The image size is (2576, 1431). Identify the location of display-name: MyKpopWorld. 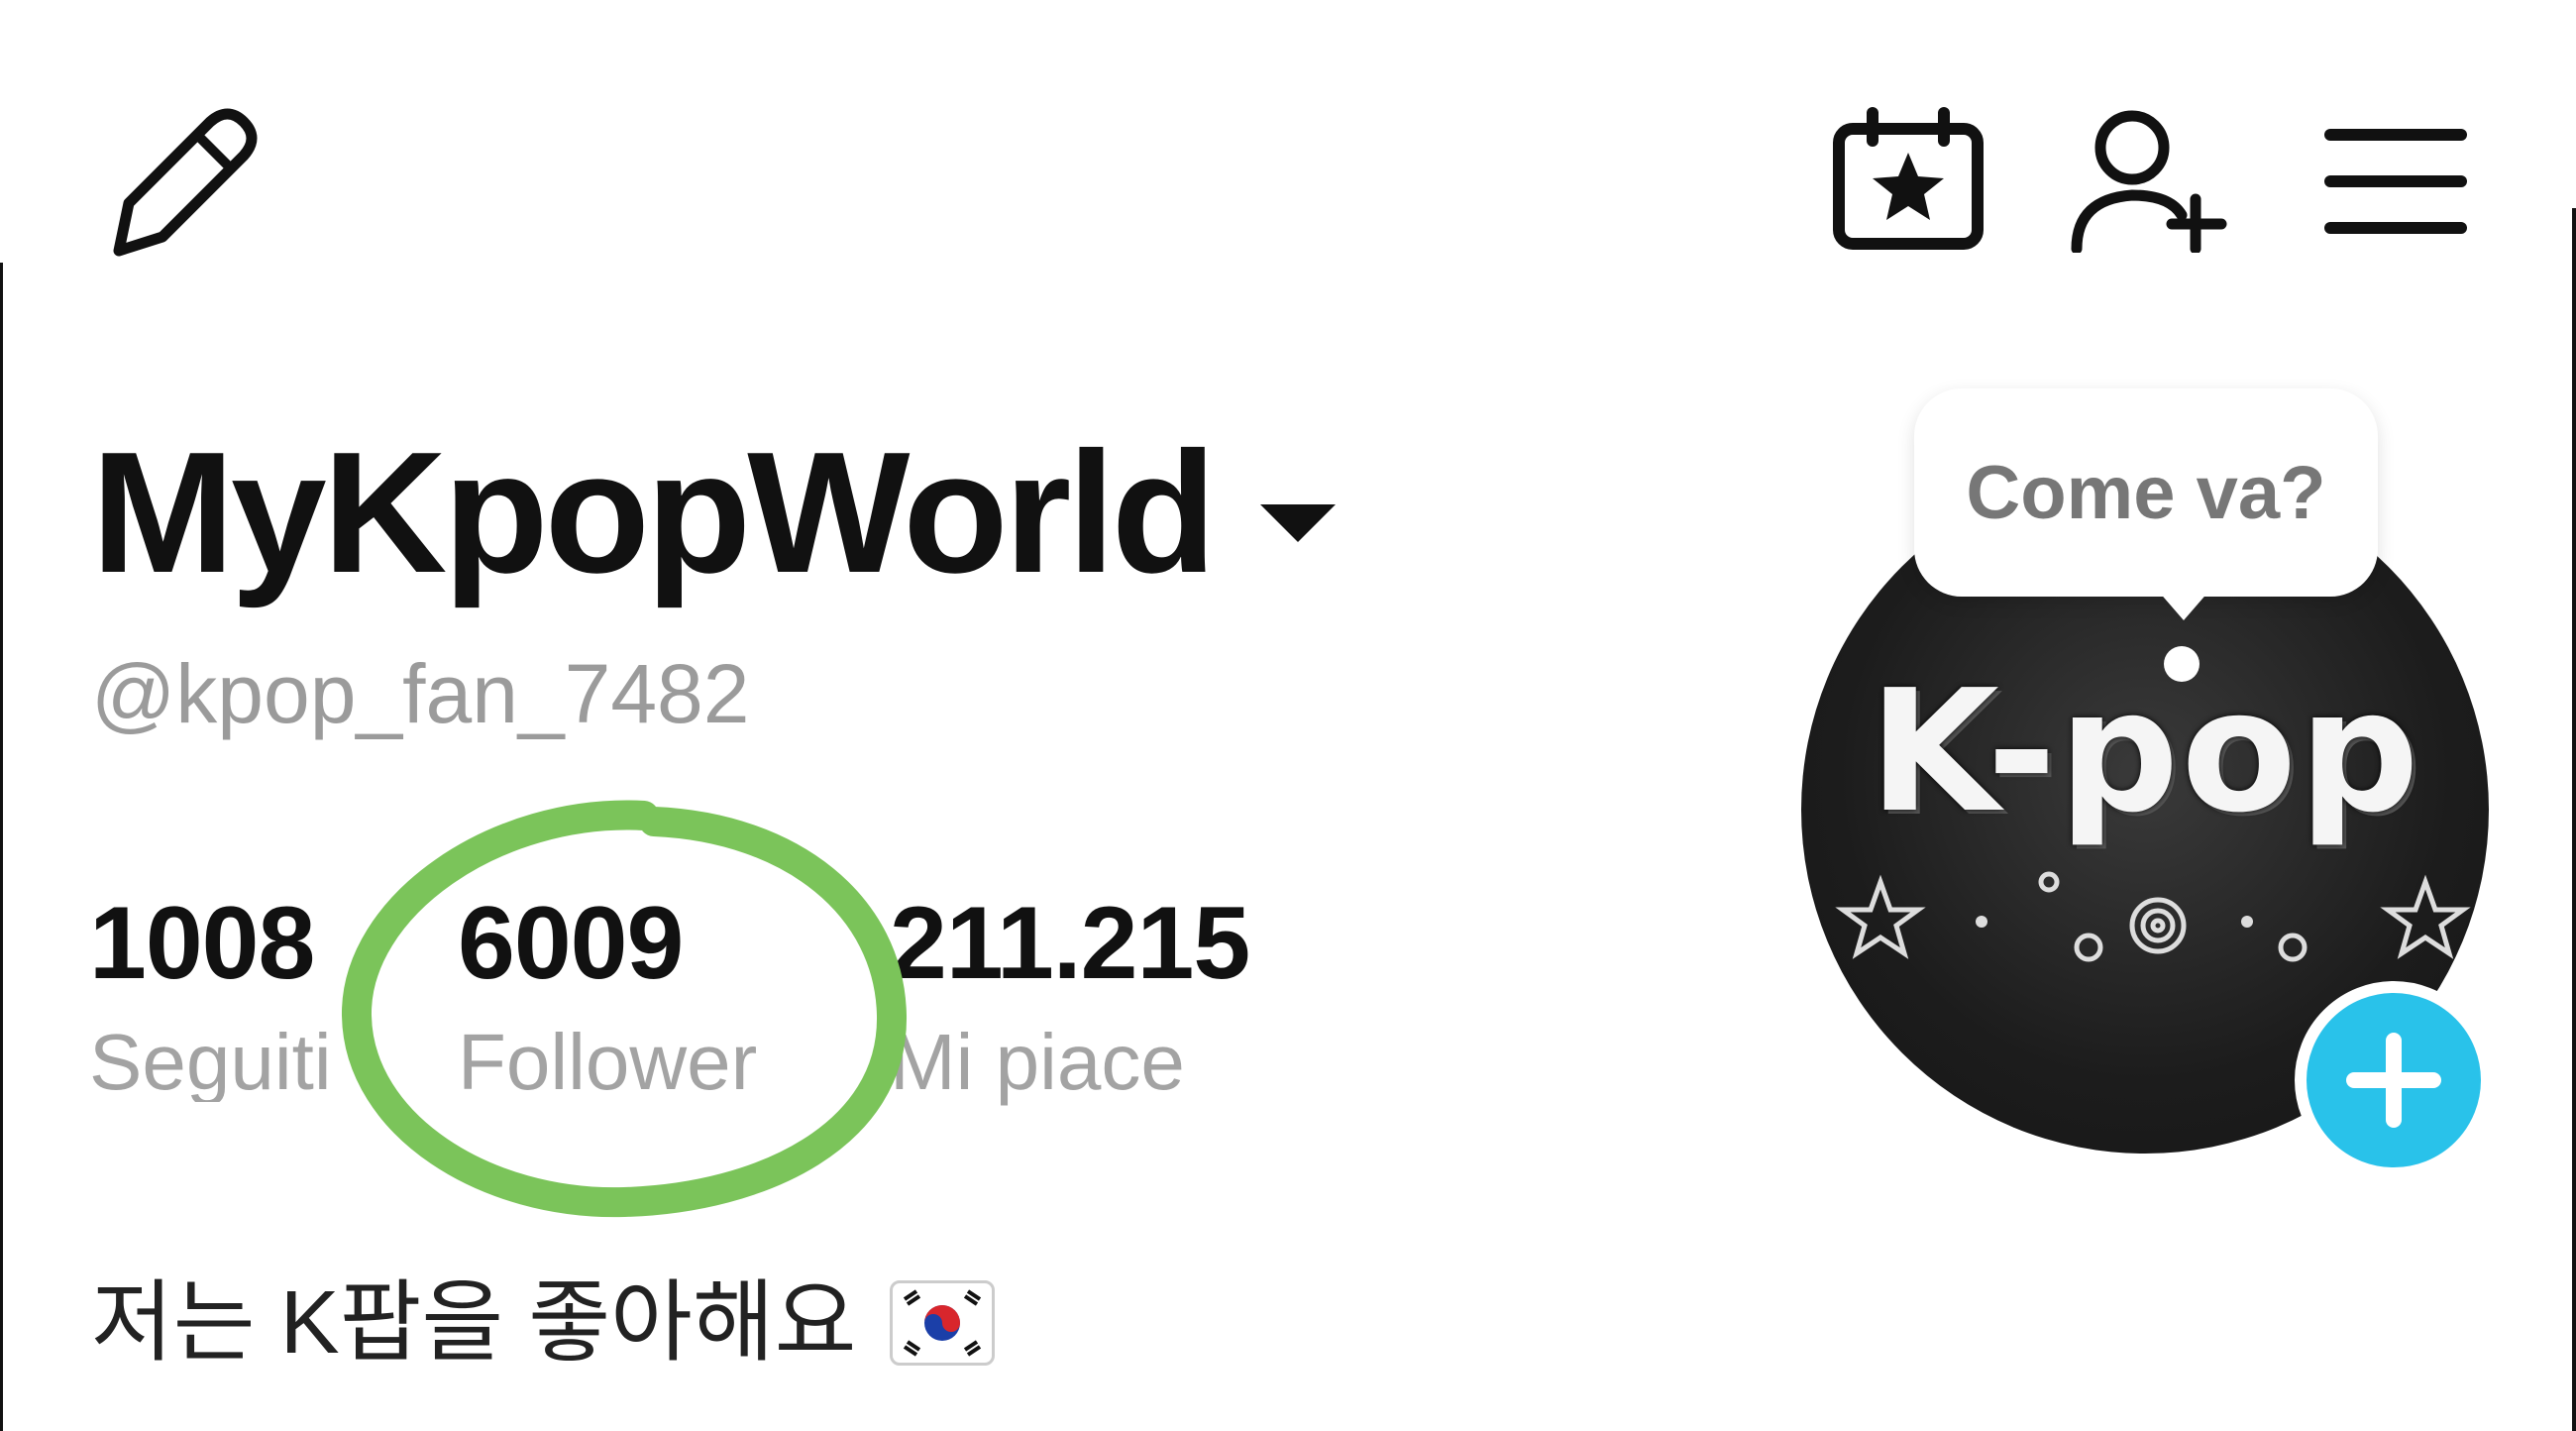
(654, 512).